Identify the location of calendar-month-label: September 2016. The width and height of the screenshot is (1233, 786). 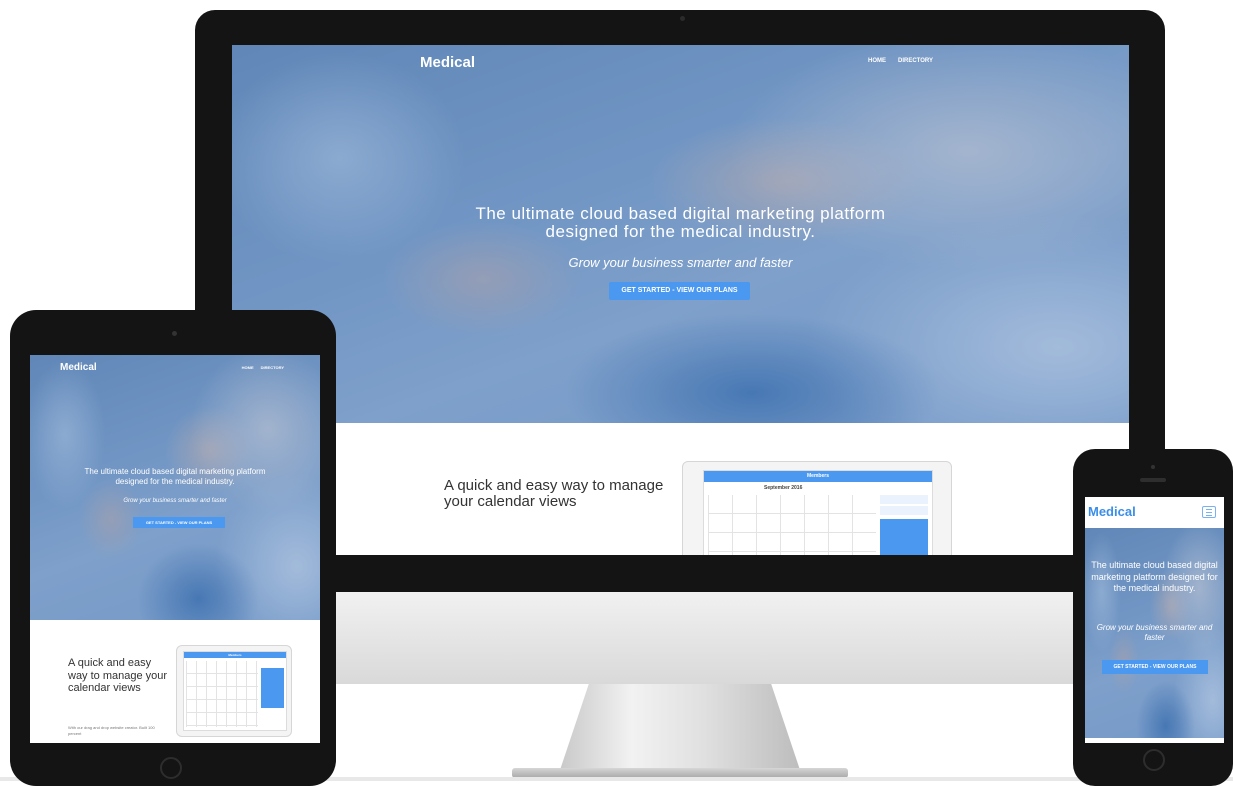
(783, 488).